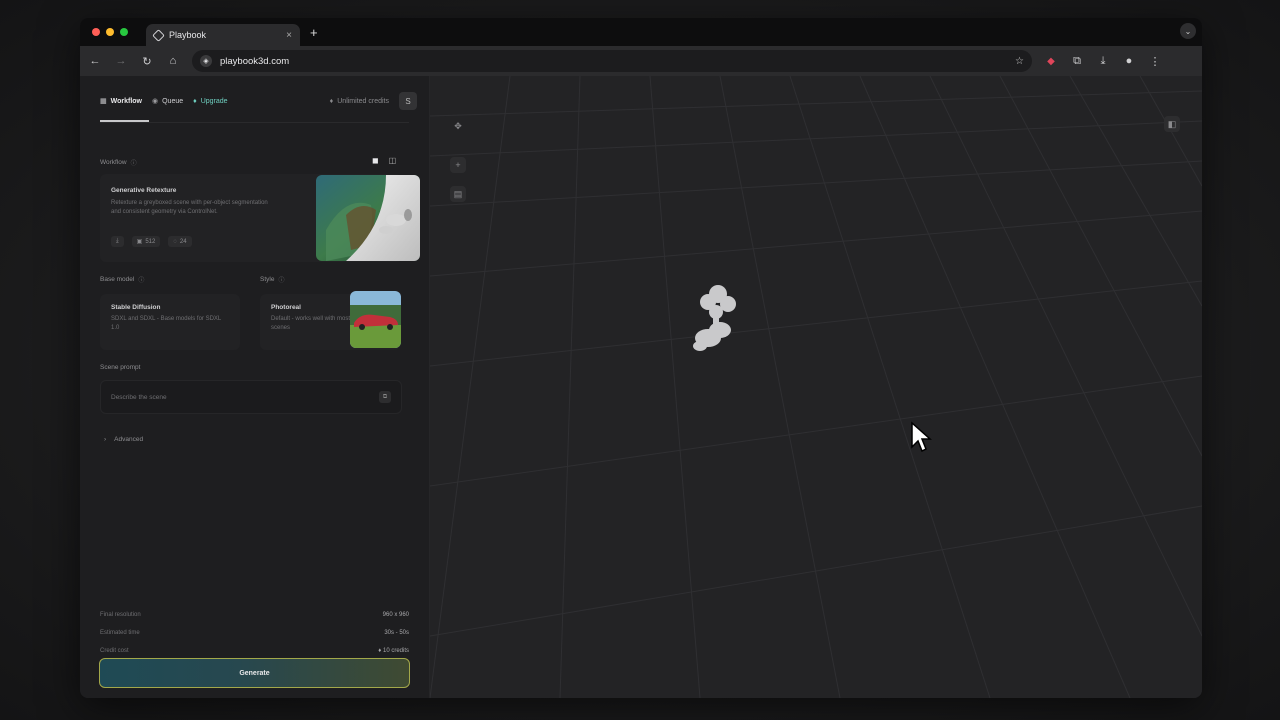  I want to click on minimize-window-button, so click(110, 32).